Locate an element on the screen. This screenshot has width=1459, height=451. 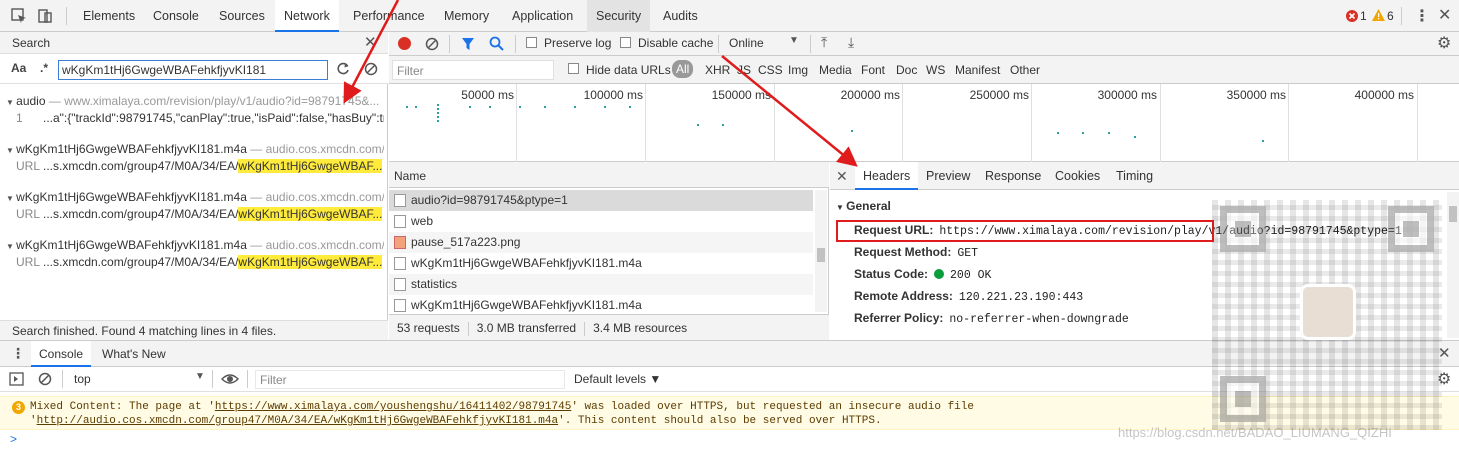
tab-timing: Timing is located at coordinates (1134, 176).